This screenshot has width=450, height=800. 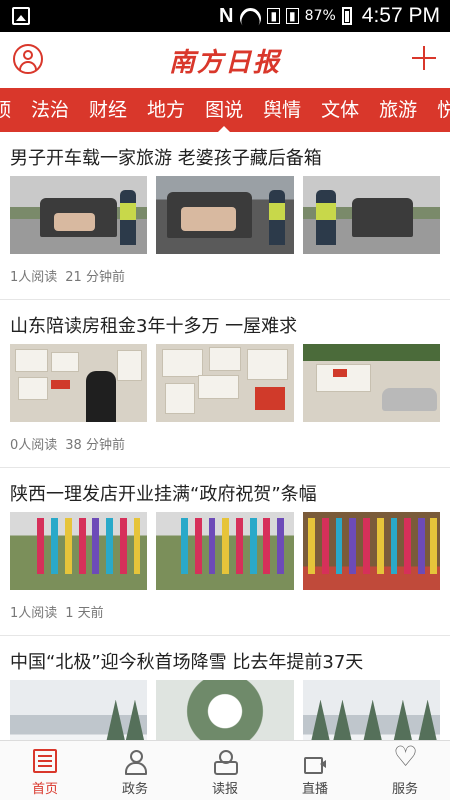 I want to click on heart-icon, so click(x=405, y=758).